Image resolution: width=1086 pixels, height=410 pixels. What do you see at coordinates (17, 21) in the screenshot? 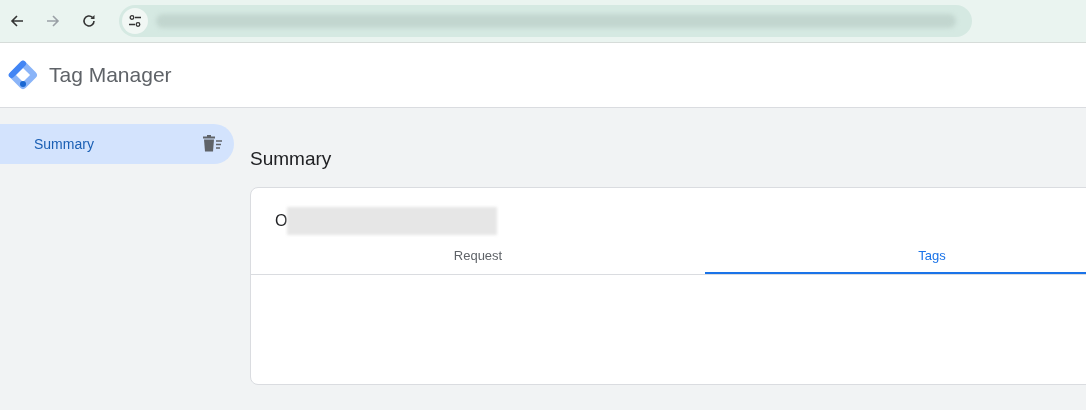
I see `back-icon` at bounding box center [17, 21].